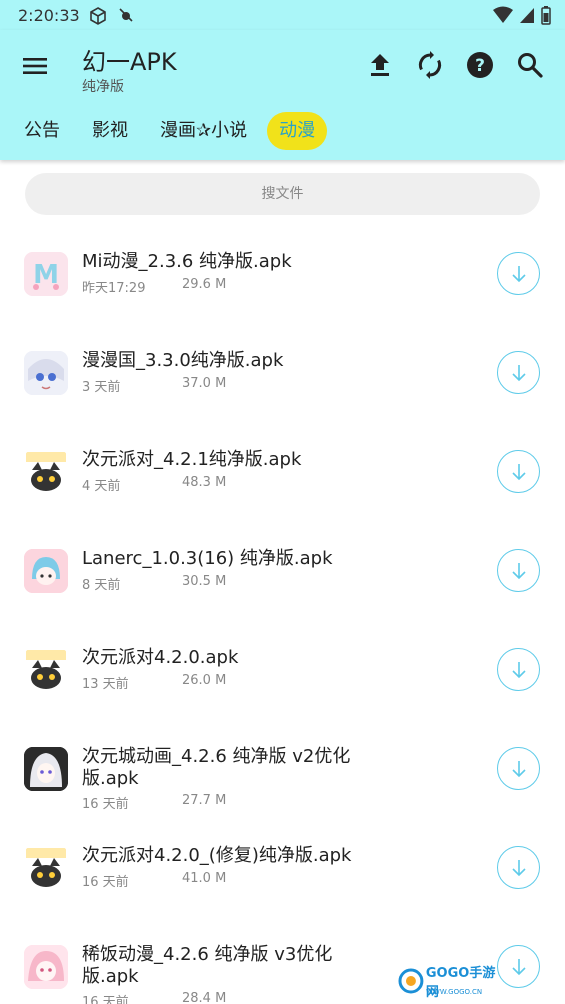 The width and height of the screenshot is (565, 1004). I want to click on file-date: 8 天前, so click(101, 585).